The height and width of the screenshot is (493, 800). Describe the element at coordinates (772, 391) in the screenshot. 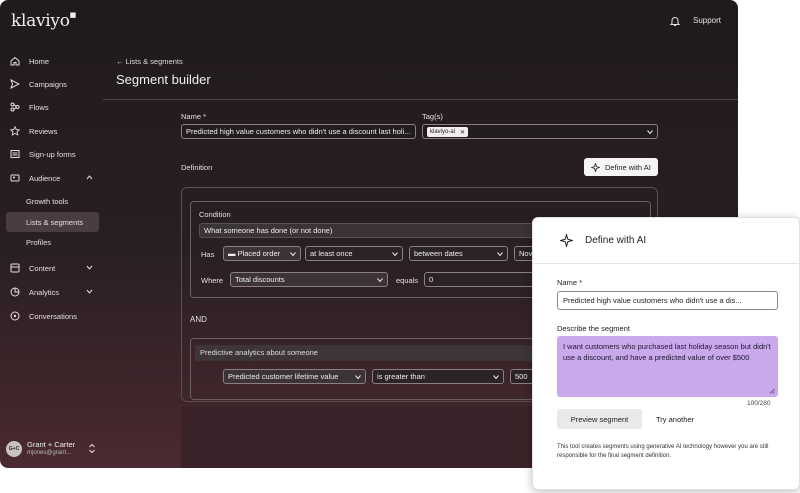

I see `resize-handle-icon` at that location.